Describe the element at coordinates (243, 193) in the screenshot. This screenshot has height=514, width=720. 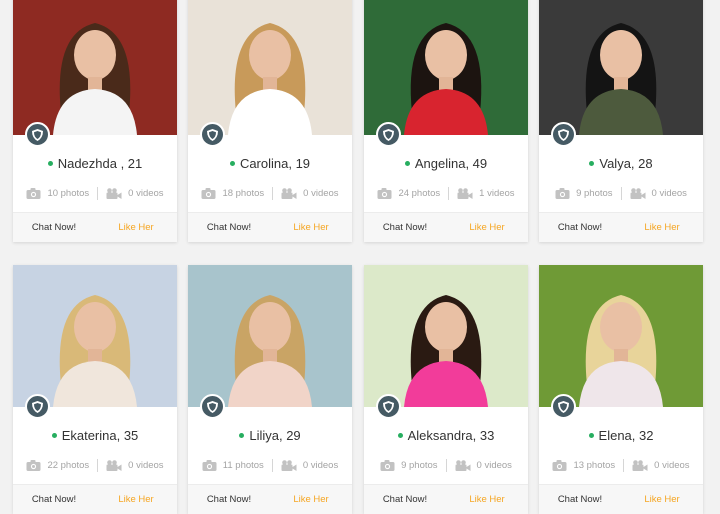
I see `photo-count: 18 photos` at that location.